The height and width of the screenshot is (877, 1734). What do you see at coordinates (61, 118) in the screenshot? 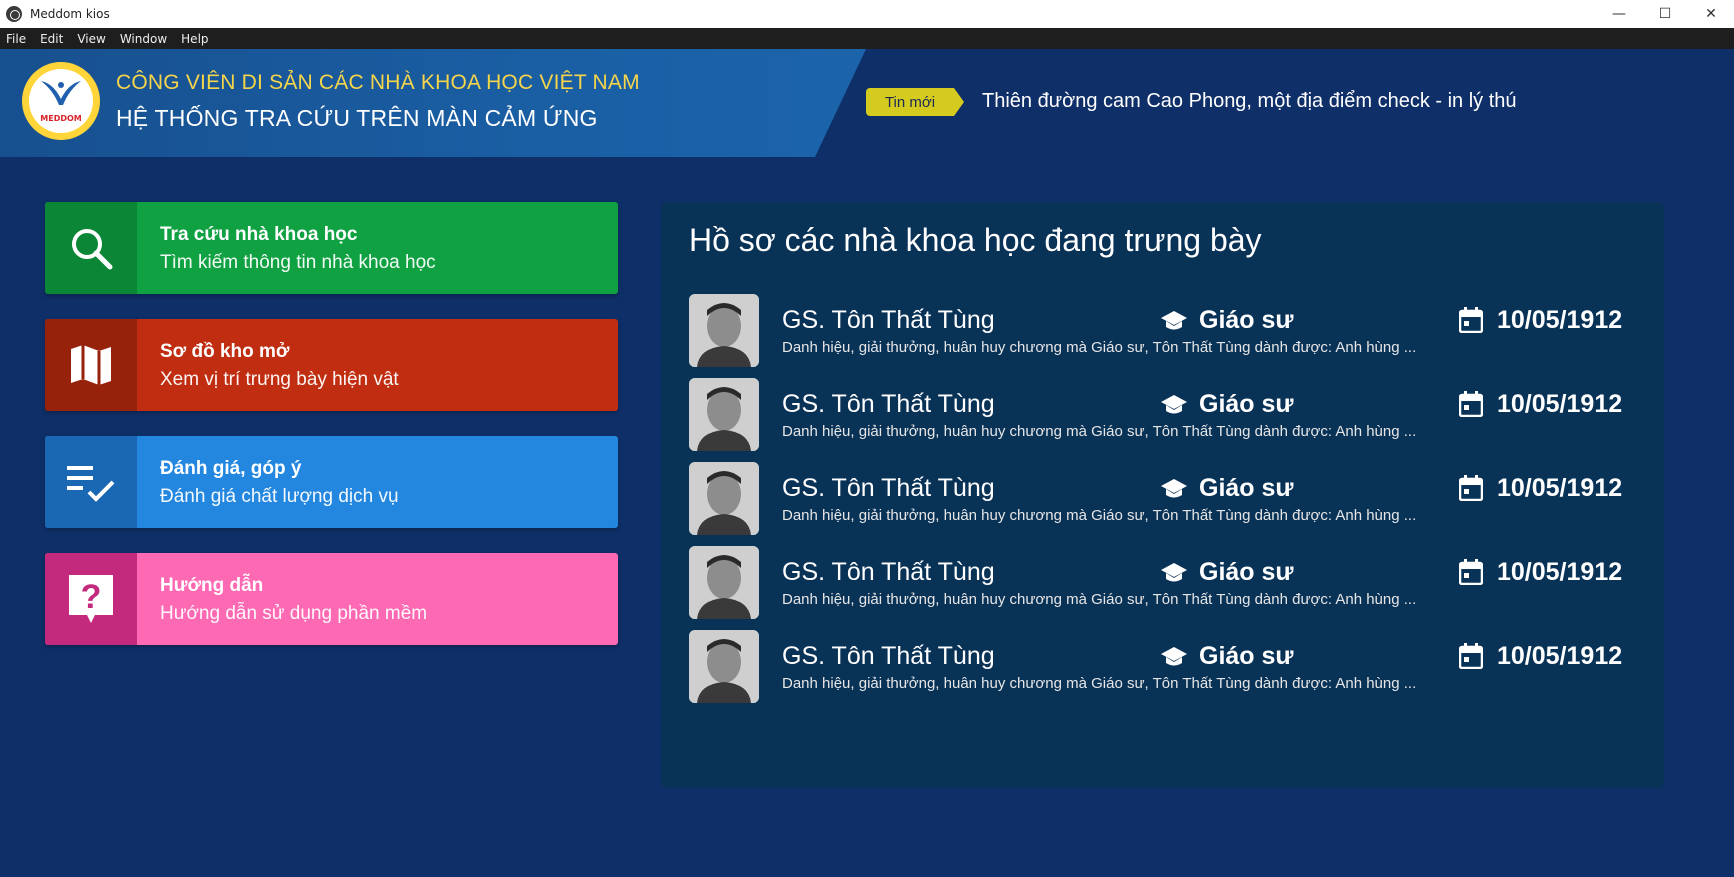
I see `logo-text: MEDDOM` at bounding box center [61, 118].